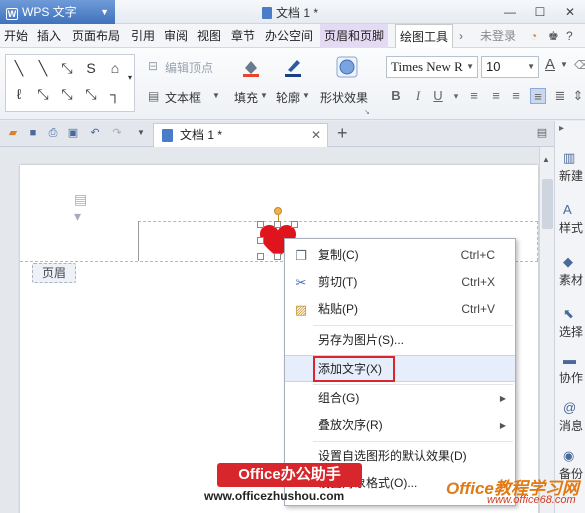 This screenshot has width=585, height=513. I want to click on window-title: 文档 1 *, so click(290, 12).